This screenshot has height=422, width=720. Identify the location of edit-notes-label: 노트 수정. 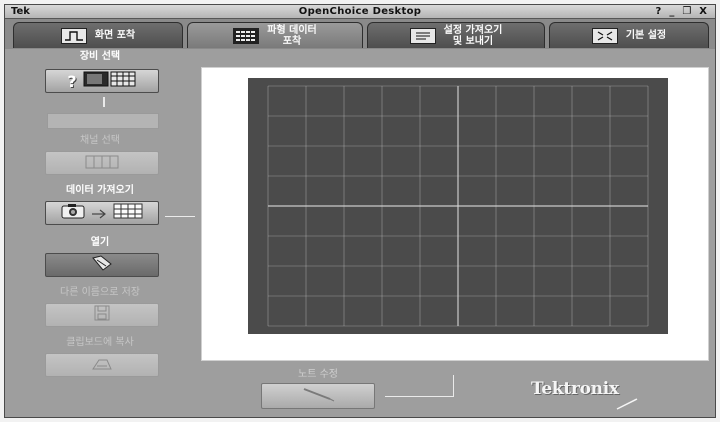
(318, 374).